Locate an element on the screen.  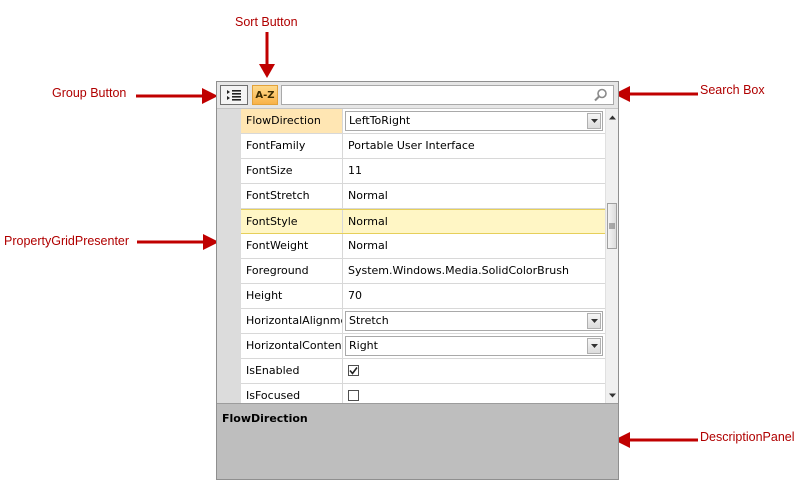
presenter-arrow is located at coordinates (178, 242).